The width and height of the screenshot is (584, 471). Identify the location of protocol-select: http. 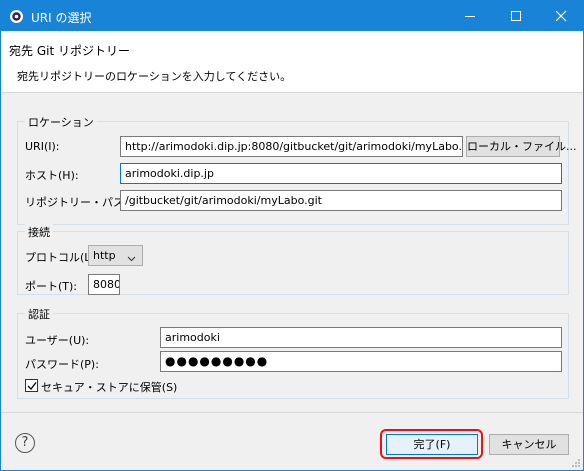
(115, 255).